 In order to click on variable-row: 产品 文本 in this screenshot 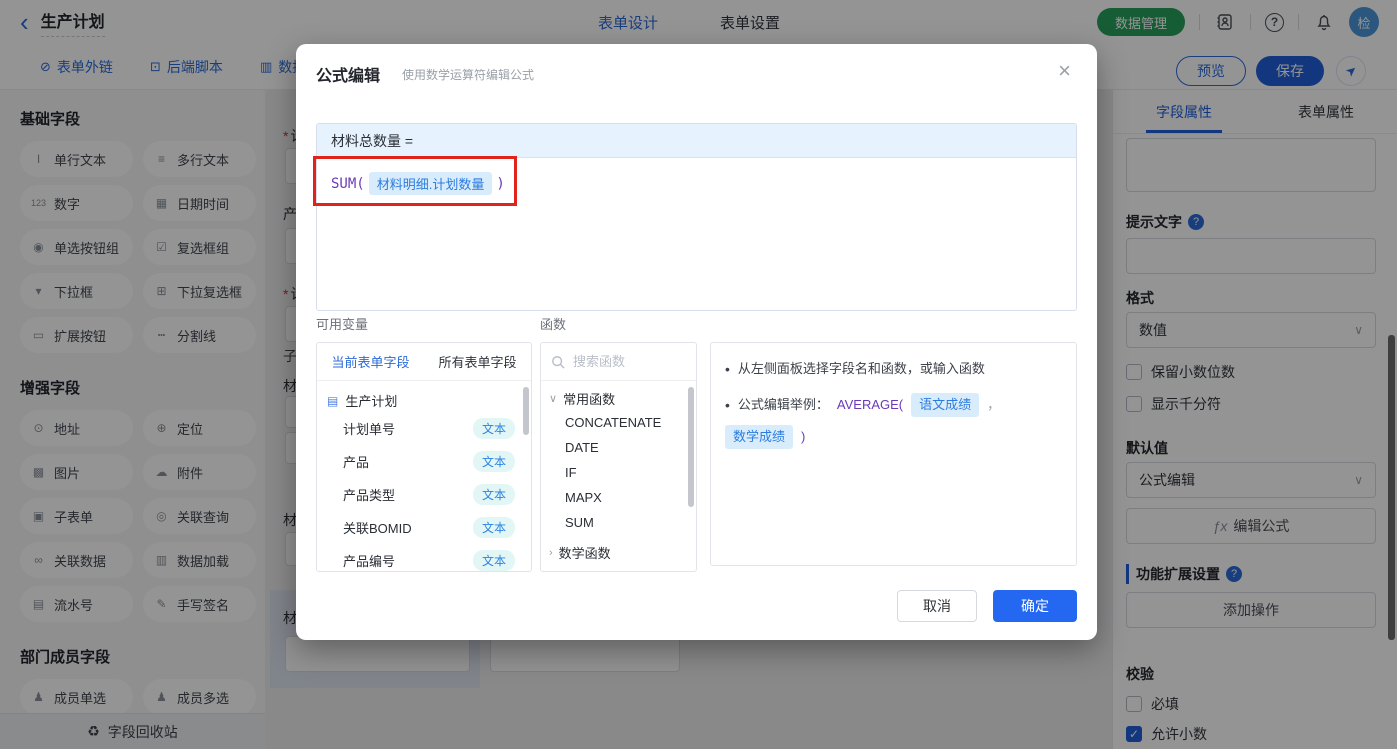, I will do `click(424, 461)`.